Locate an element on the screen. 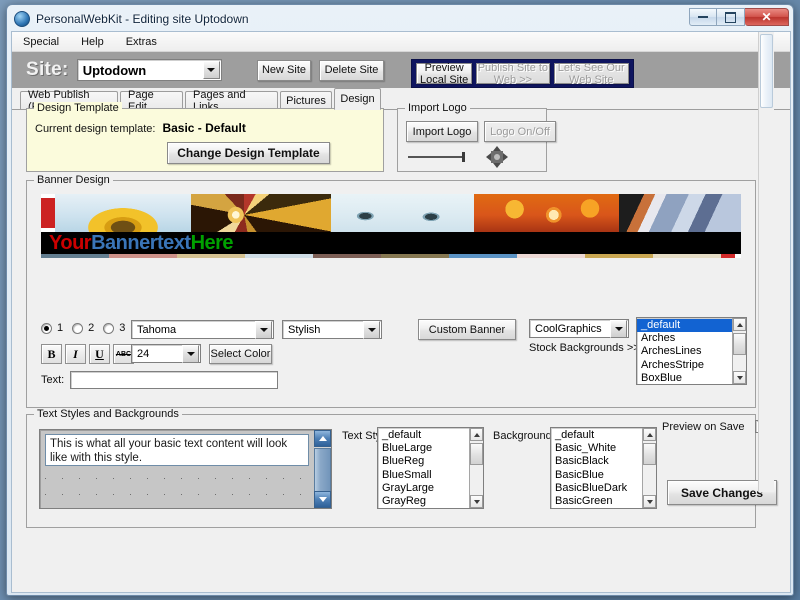 Image resolution: width=800 pixels, height=600 pixels. font-family-select: Tahoma is located at coordinates (202, 329).